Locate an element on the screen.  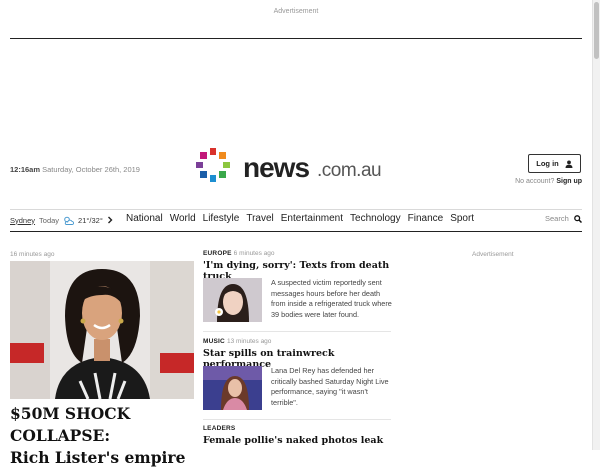
search-button: Search is located at coordinates (563, 218).